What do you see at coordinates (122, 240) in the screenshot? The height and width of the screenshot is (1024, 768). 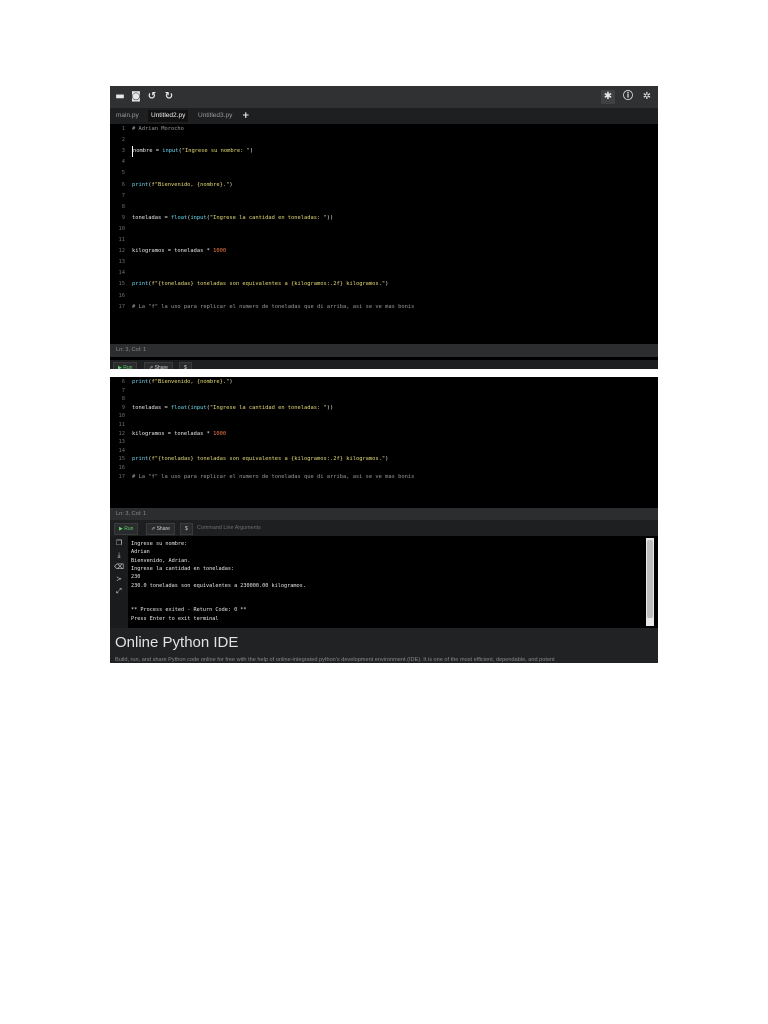 I see `line-number: 11` at bounding box center [122, 240].